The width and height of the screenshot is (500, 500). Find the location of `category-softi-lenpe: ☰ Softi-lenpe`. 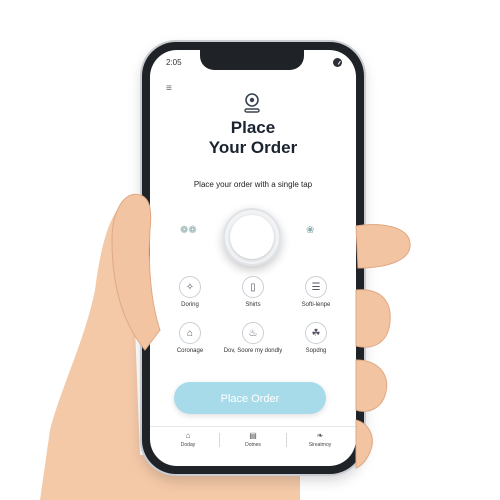

category-softi-lenpe: ☰ Softi-lenpe is located at coordinates (316, 292).